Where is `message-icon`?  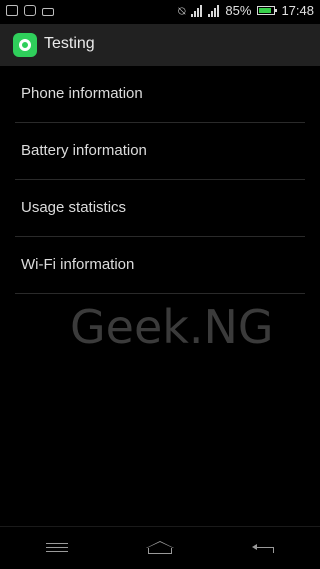
message-icon is located at coordinates (30, 10).